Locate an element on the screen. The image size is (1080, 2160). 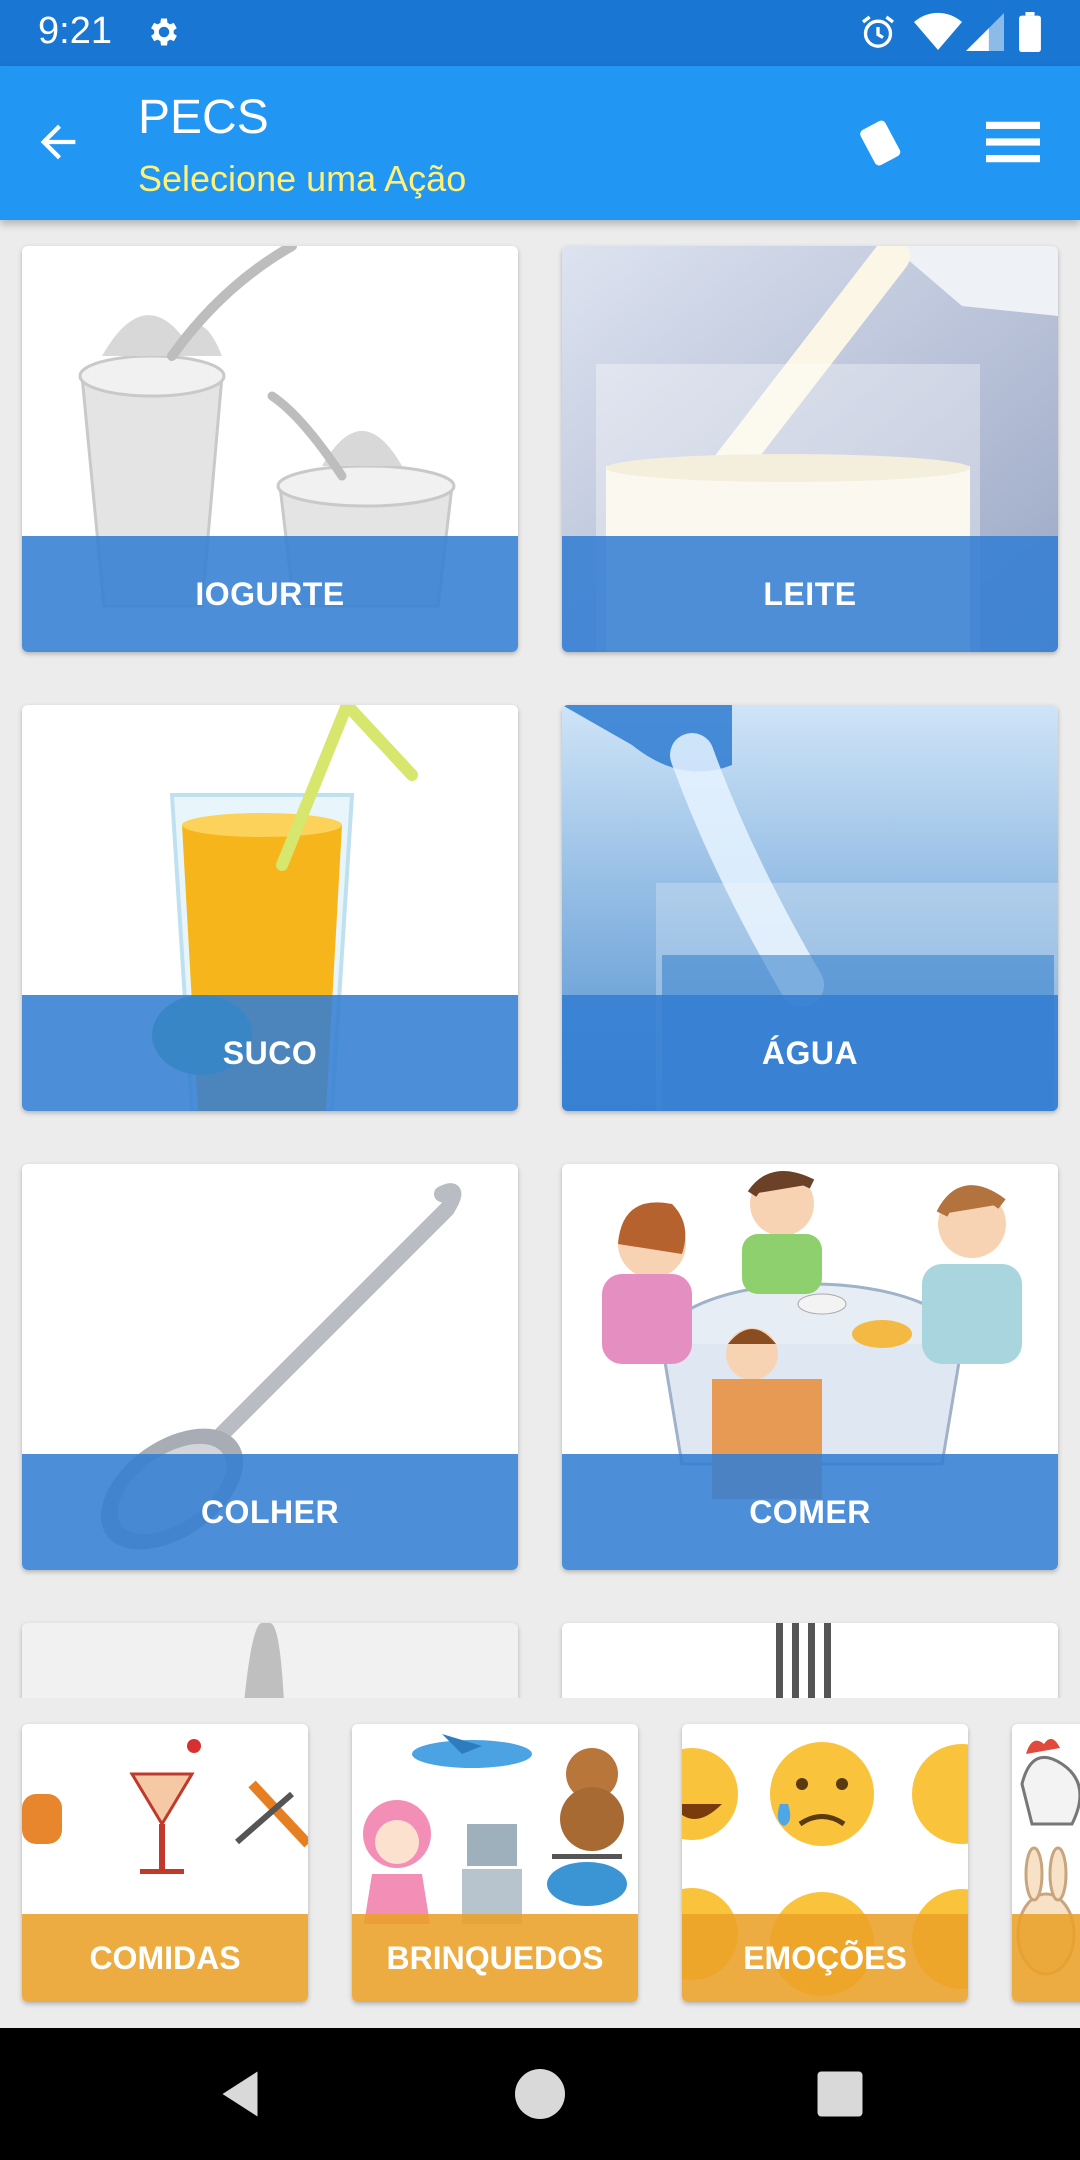
card-partial-knife is located at coordinates (270, 1660).